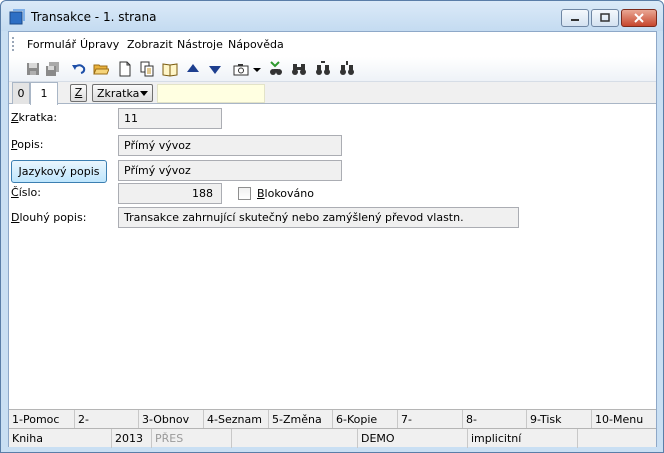 This screenshot has width=664, height=453. Describe the element at coordinates (59, 171) in the screenshot. I see `jazykovy-popis-button: Jazykový popis` at that location.